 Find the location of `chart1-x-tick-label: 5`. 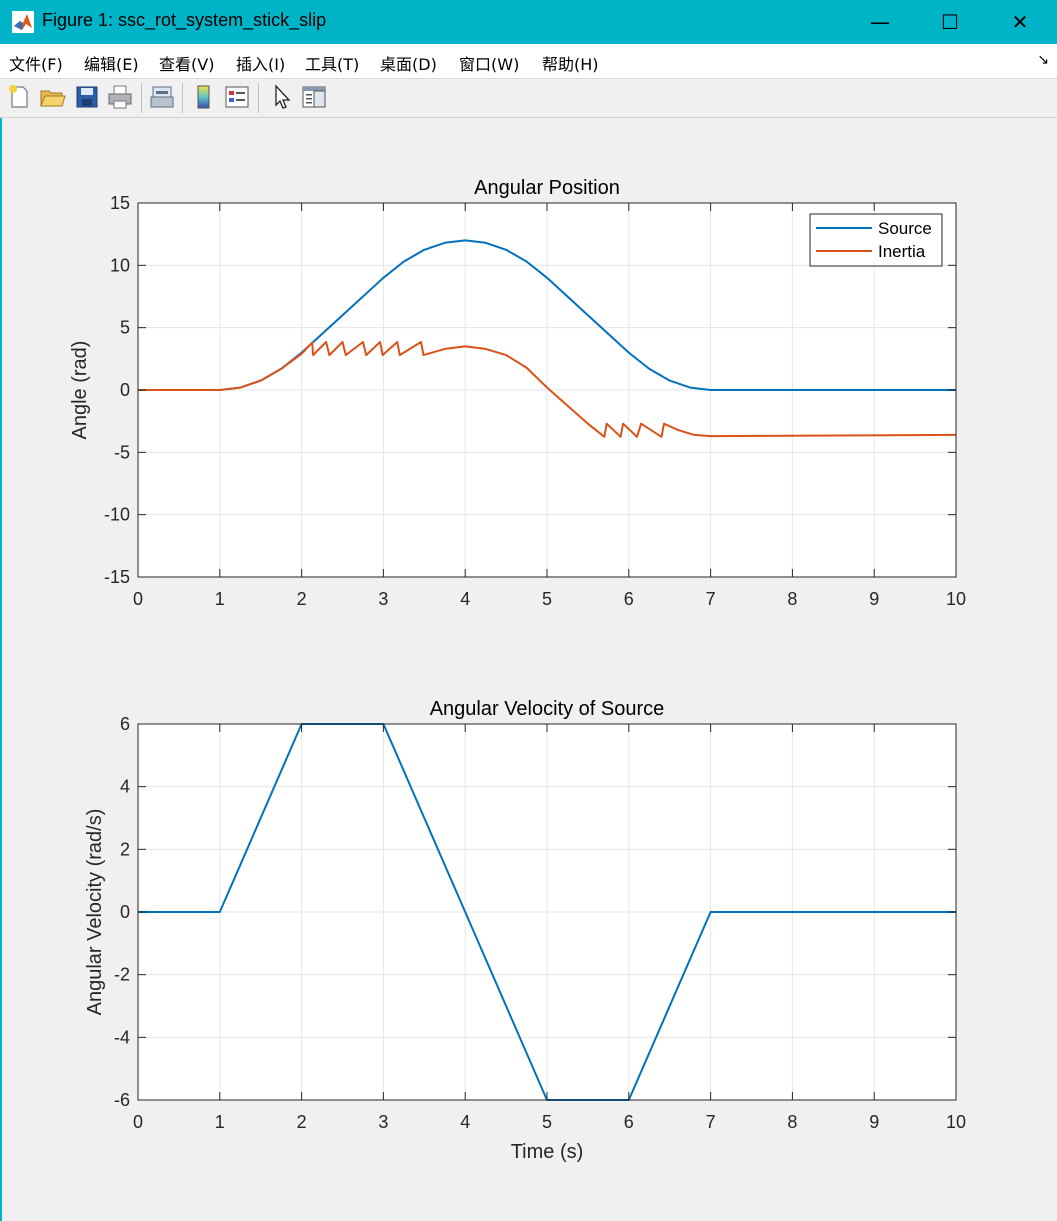

chart1-x-tick-label: 5 is located at coordinates (547, 599).